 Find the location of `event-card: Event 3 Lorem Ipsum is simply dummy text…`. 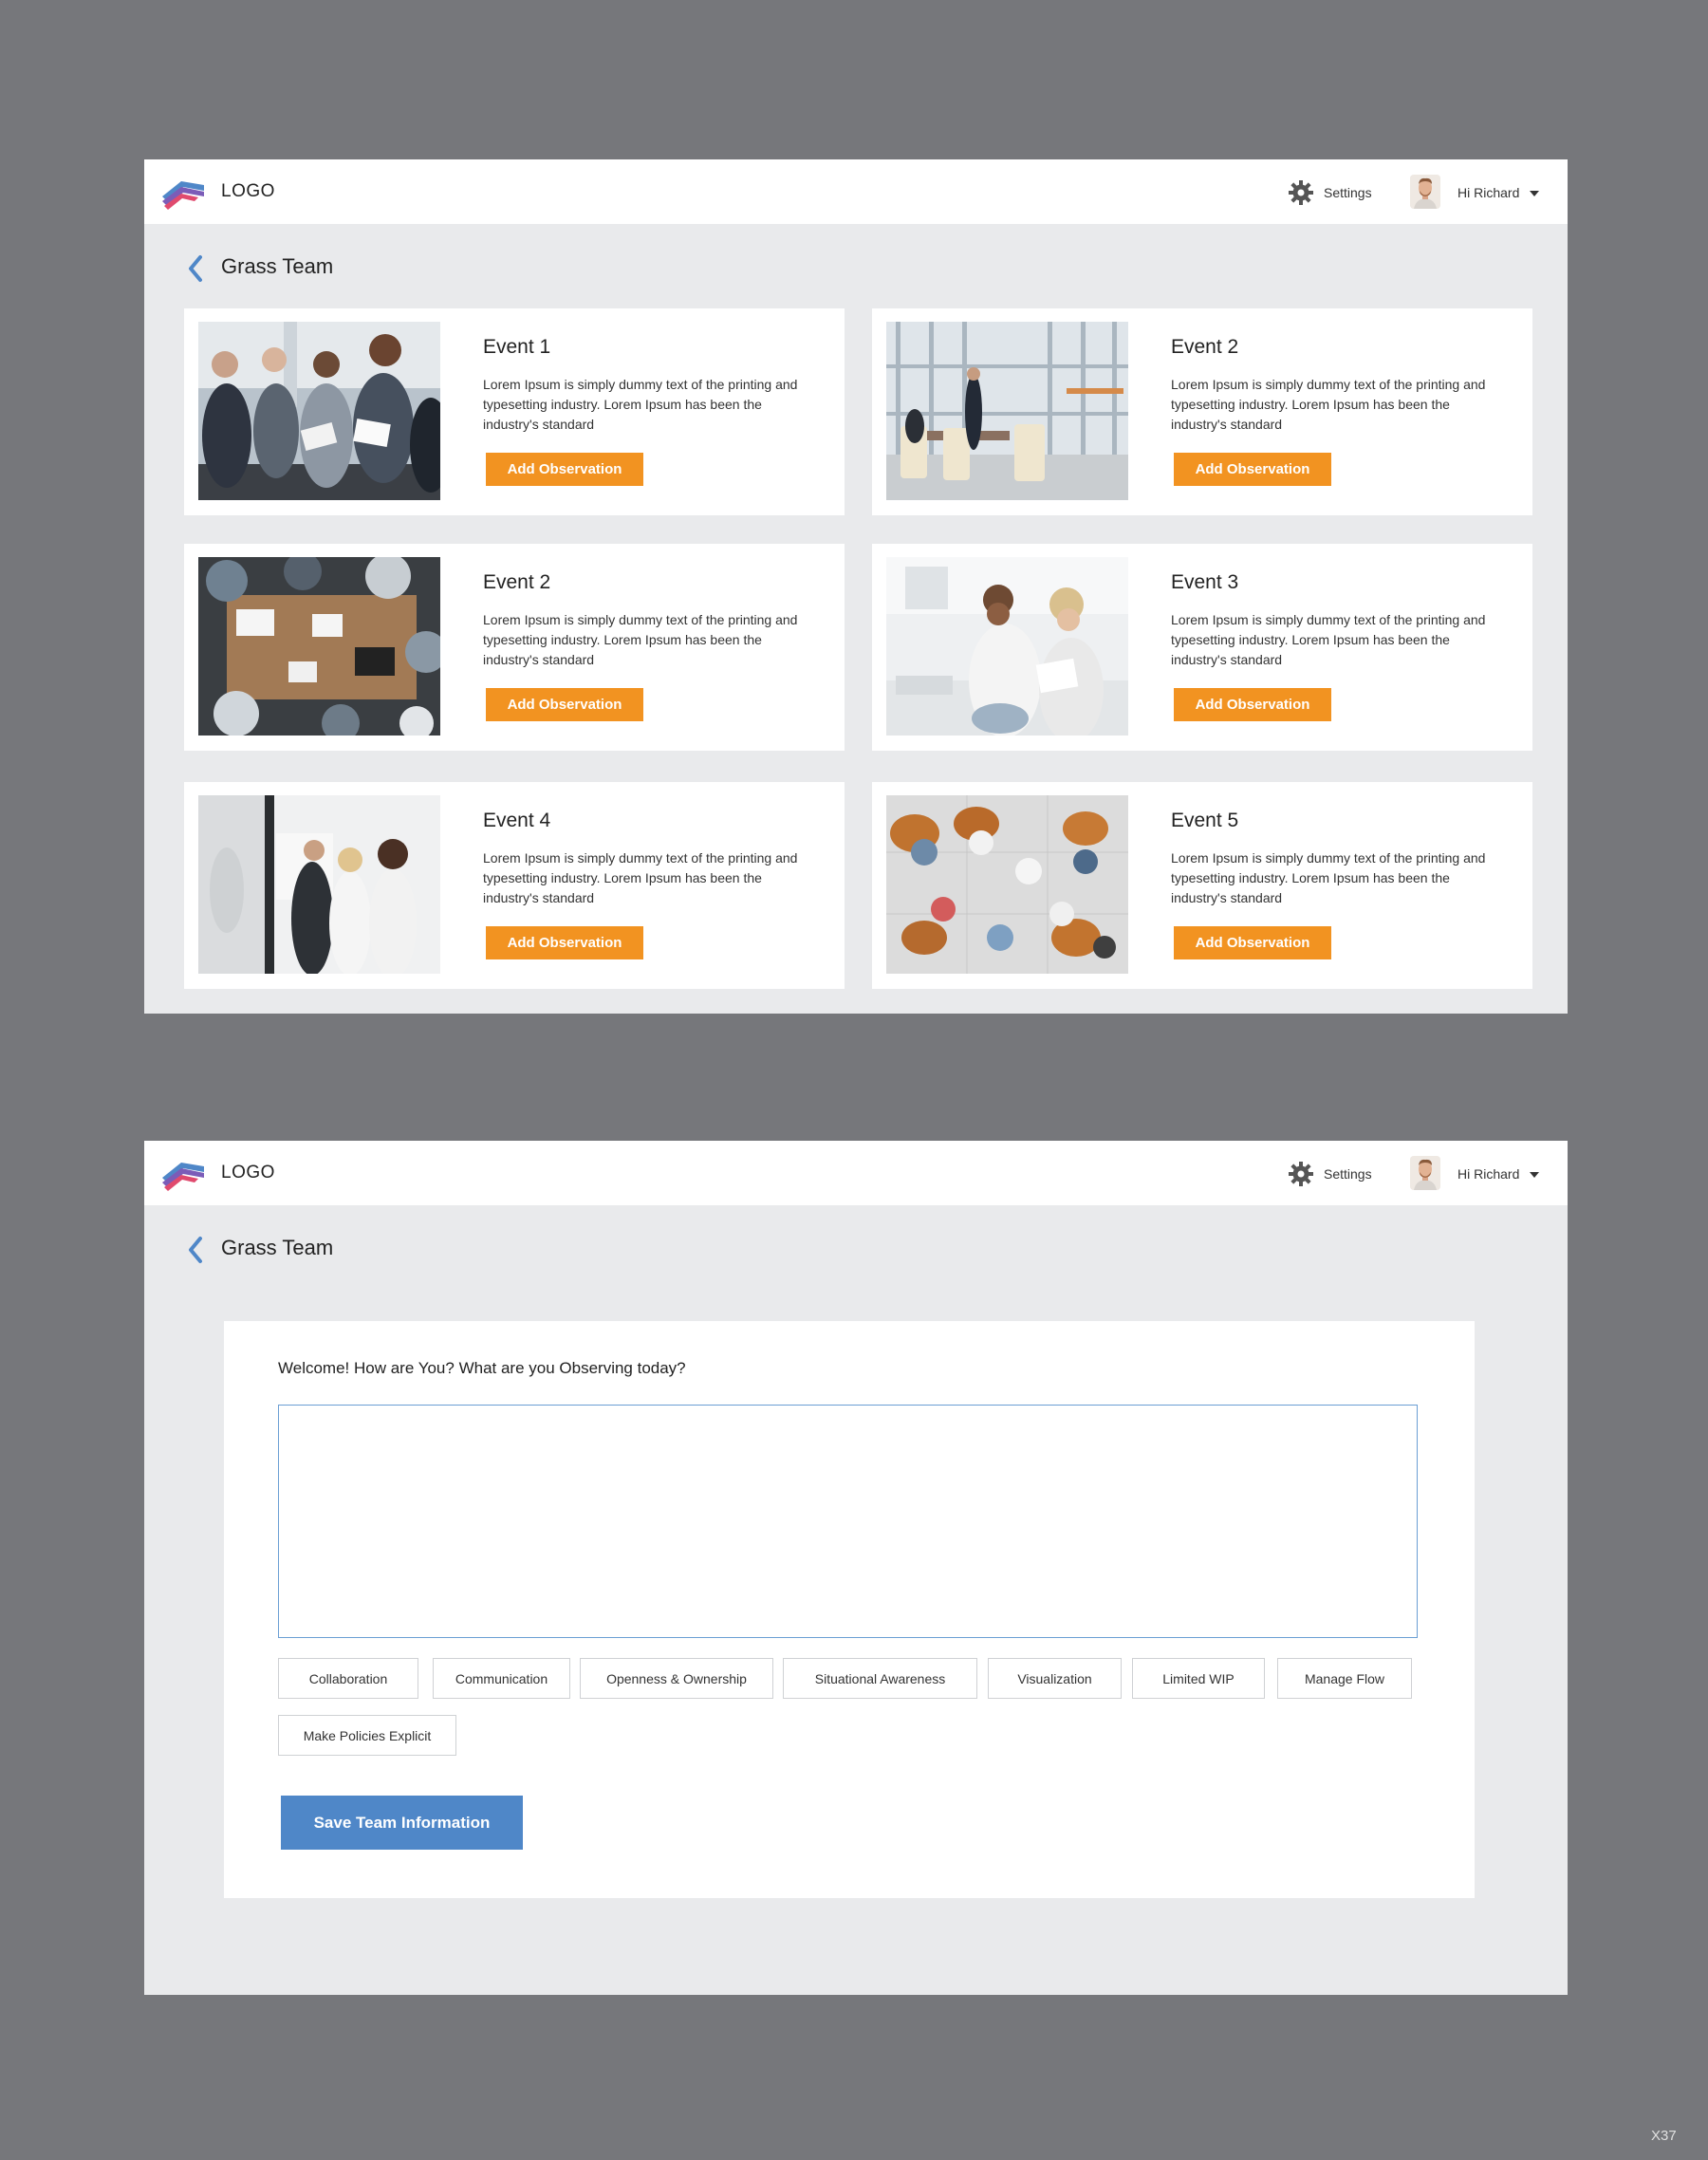

event-card: Event 3 Lorem Ipsum is simply dummy text… is located at coordinates (1202, 648).